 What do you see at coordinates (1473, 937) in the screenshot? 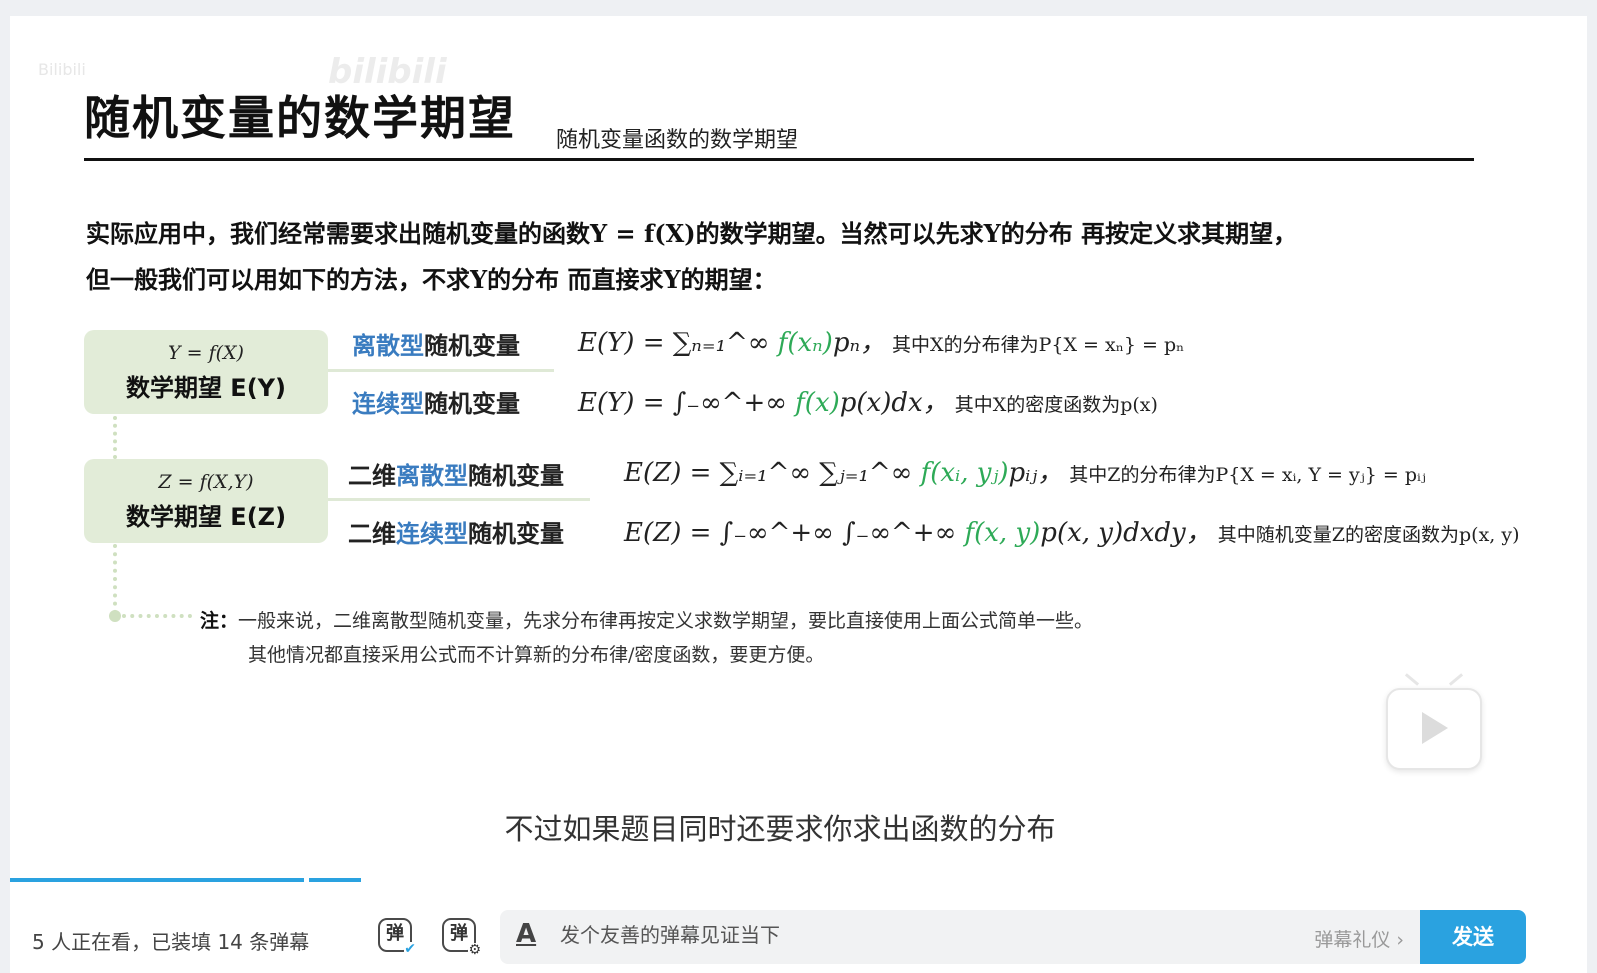
I see `send-button: 发送` at bounding box center [1473, 937].